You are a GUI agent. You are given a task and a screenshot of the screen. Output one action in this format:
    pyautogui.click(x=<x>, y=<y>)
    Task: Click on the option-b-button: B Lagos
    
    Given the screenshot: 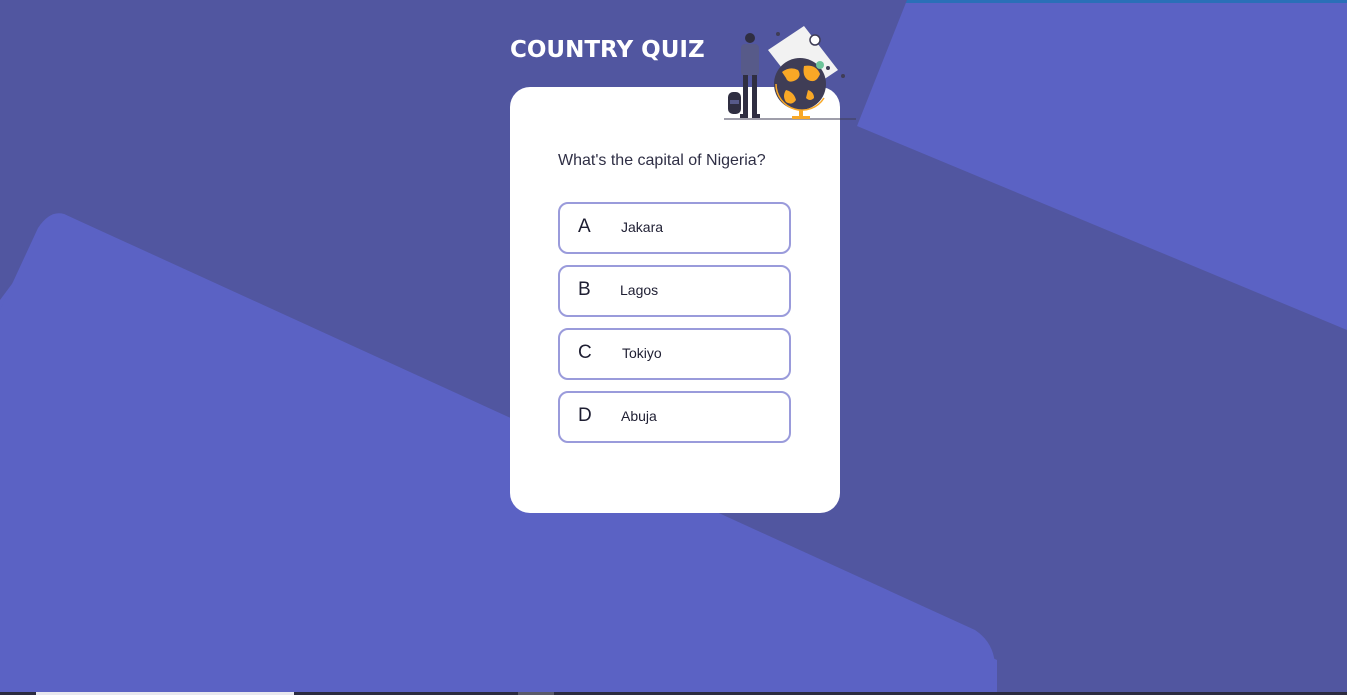 What is the action you would take?
    pyautogui.click(x=674, y=291)
    